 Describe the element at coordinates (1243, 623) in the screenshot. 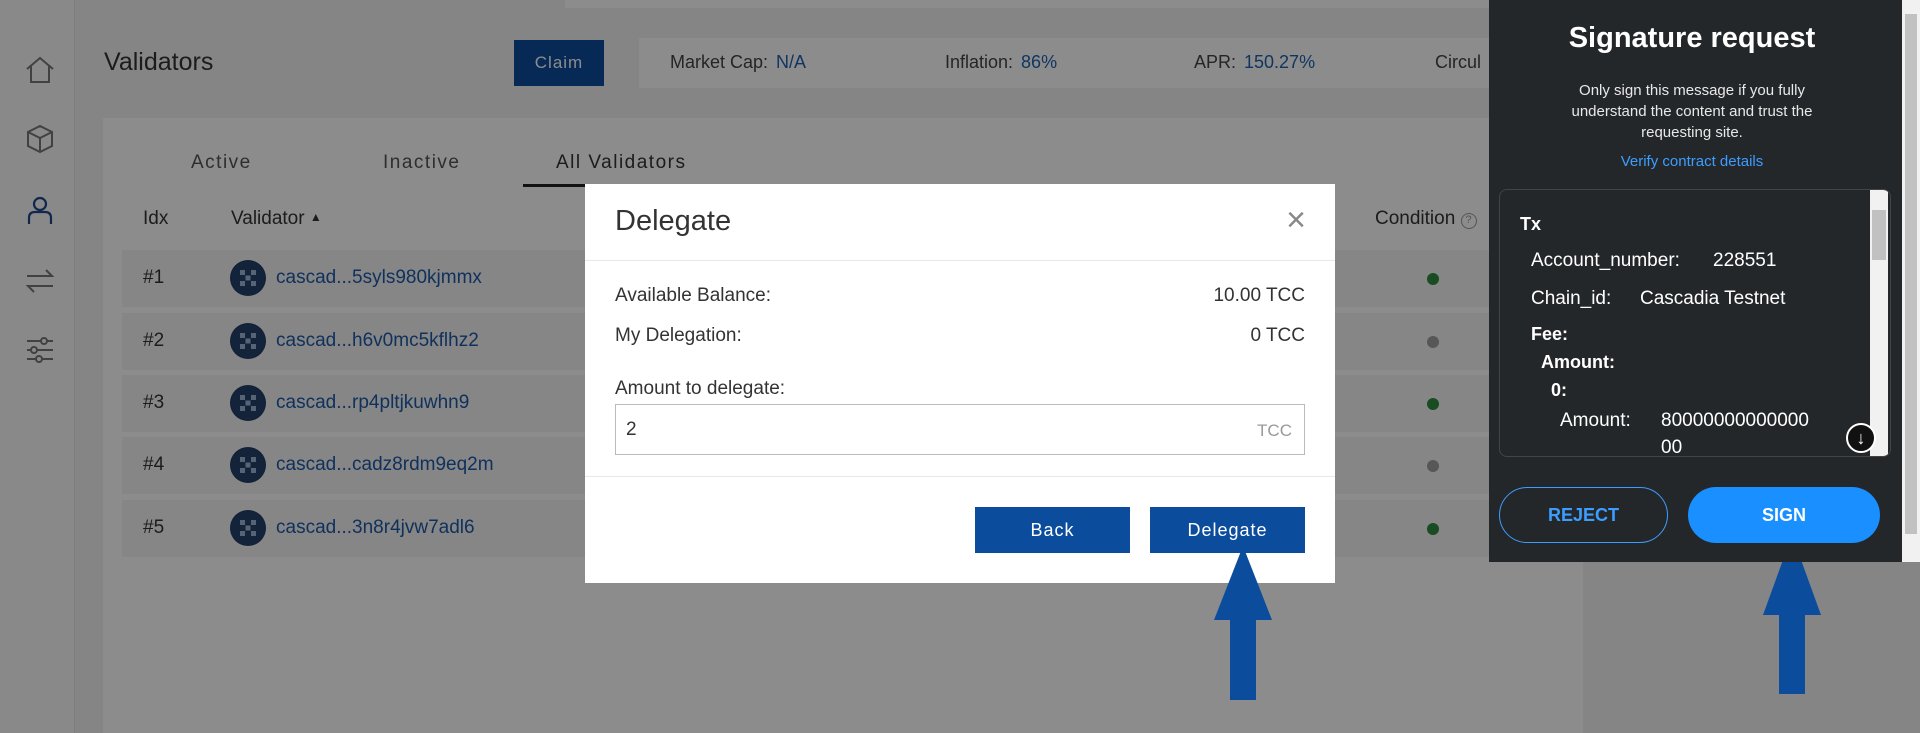

I see `arrow-up-delegate-icon` at that location.